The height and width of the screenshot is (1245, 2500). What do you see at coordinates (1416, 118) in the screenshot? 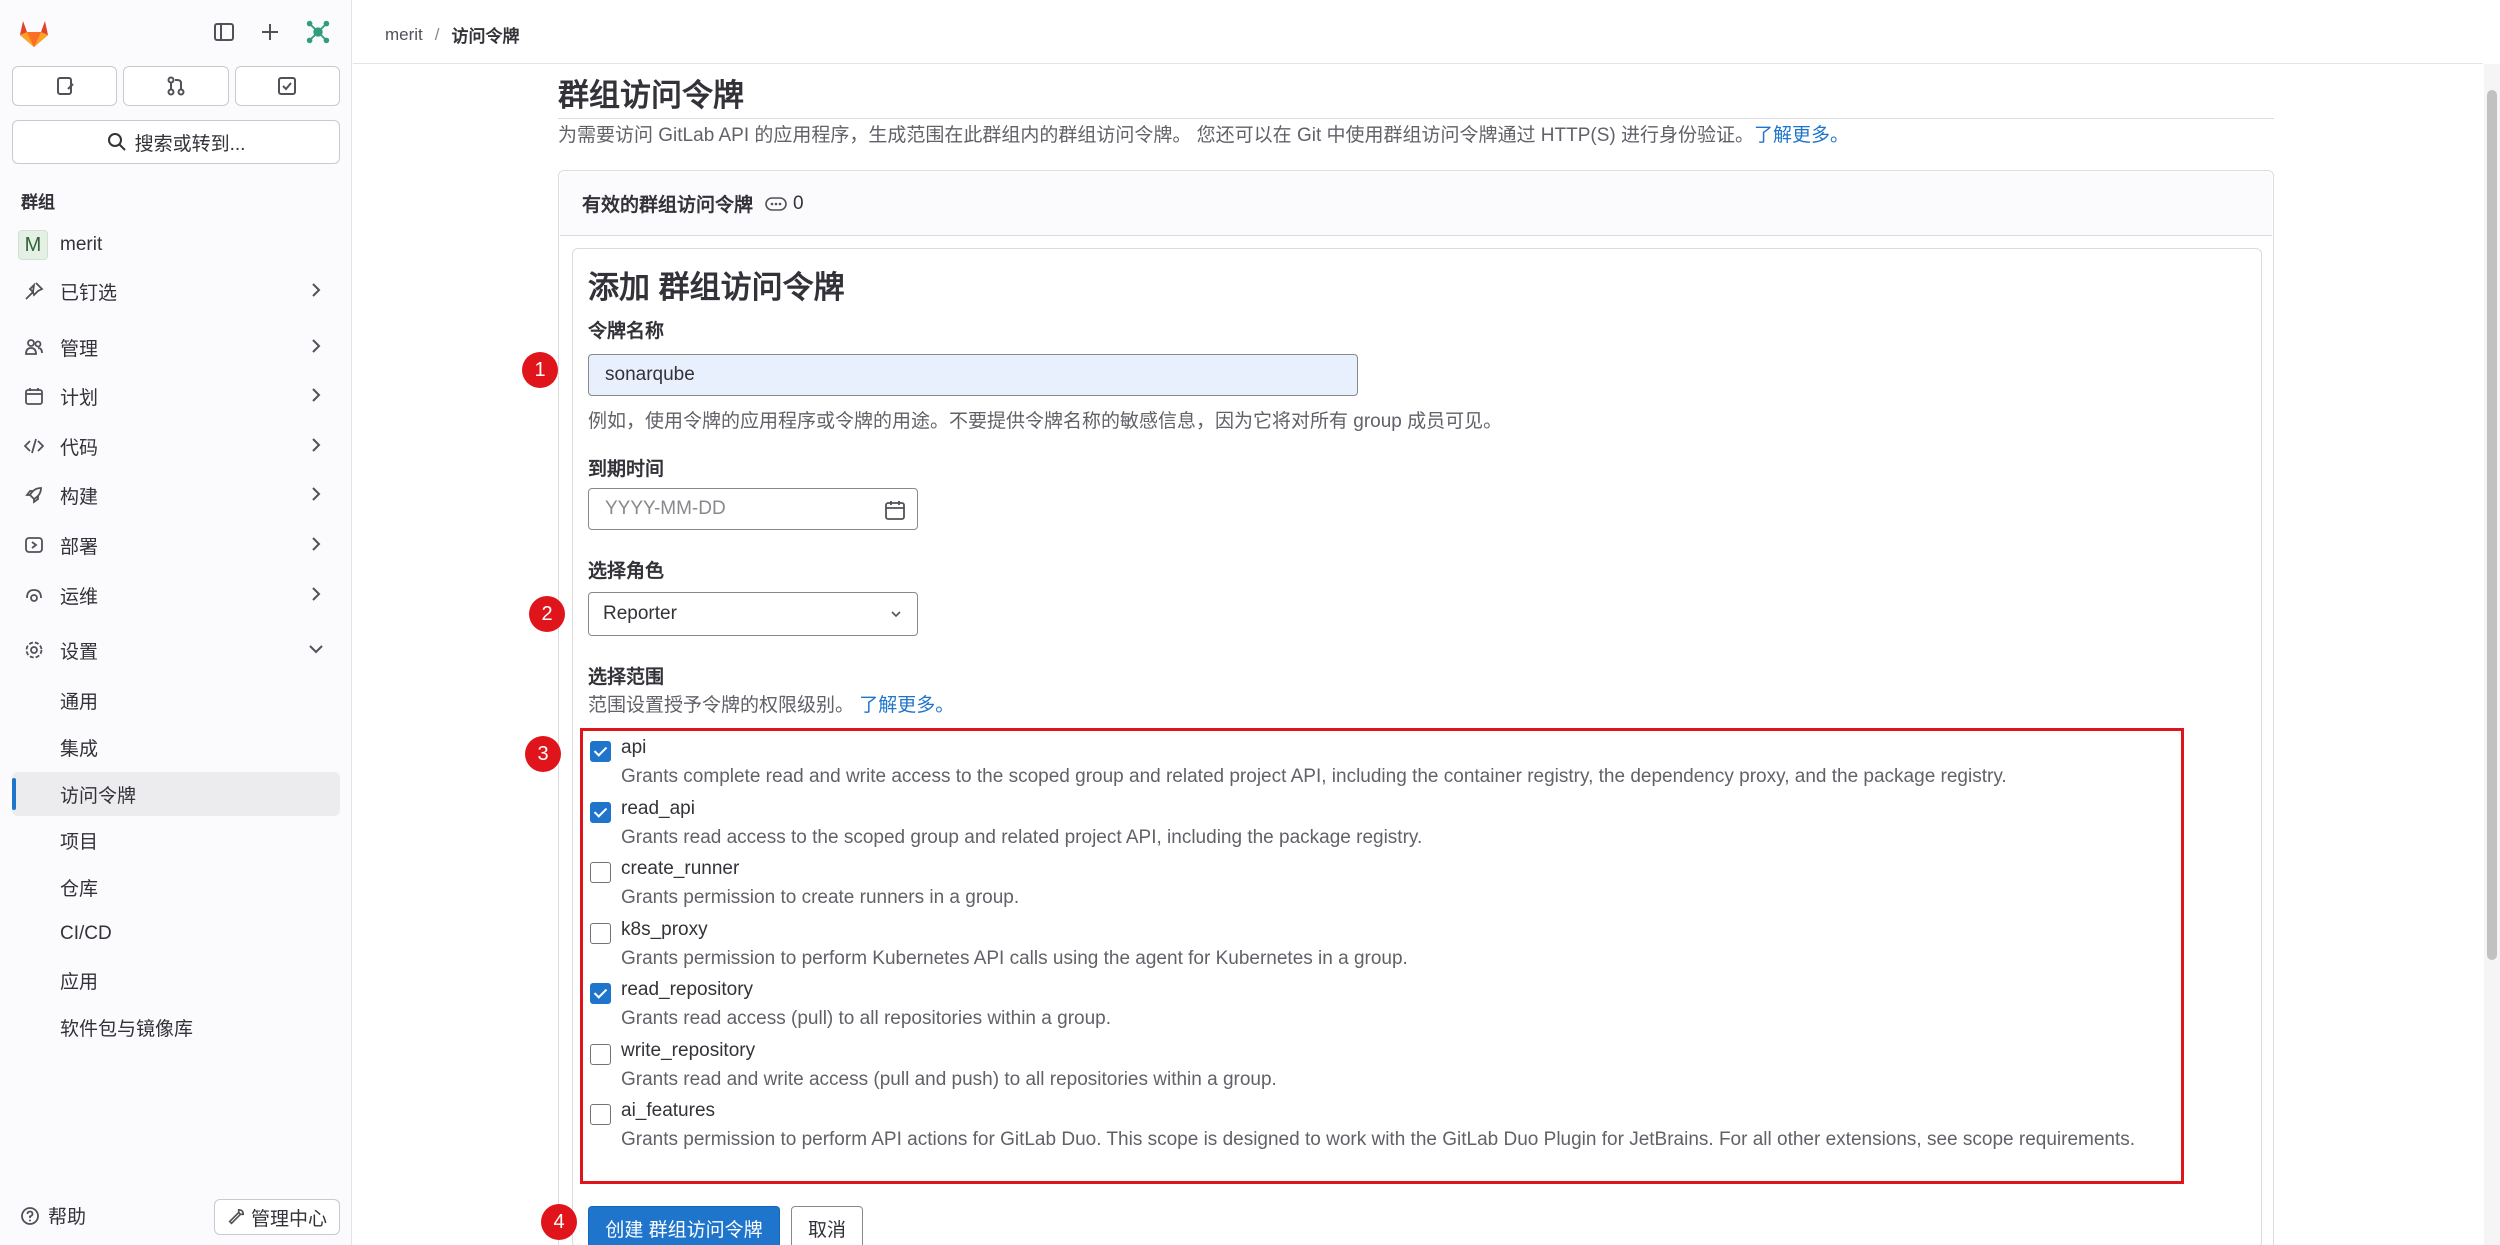
I see `title-divider` at bounding box center [1416, 118].